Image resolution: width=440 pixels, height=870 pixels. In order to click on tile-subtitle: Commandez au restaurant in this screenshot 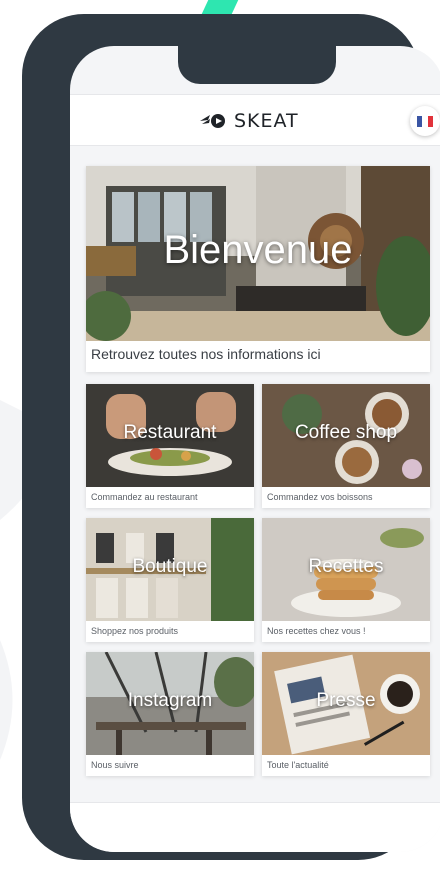, I will do `click(144, 497)`.